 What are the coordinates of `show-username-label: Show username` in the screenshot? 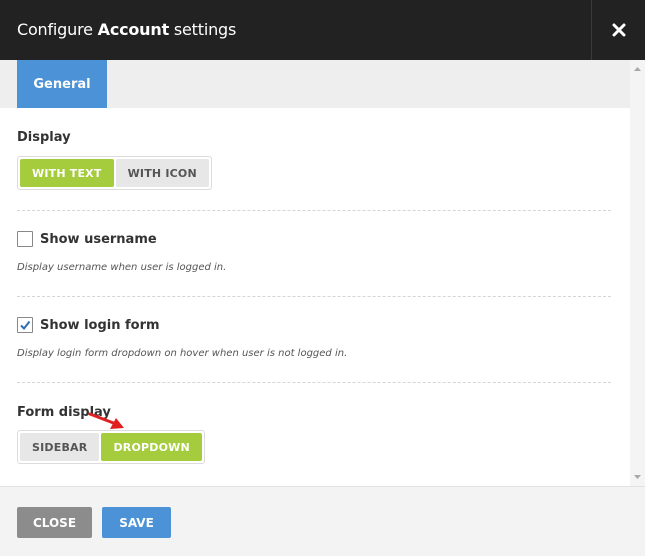 It's located at (98, 239).